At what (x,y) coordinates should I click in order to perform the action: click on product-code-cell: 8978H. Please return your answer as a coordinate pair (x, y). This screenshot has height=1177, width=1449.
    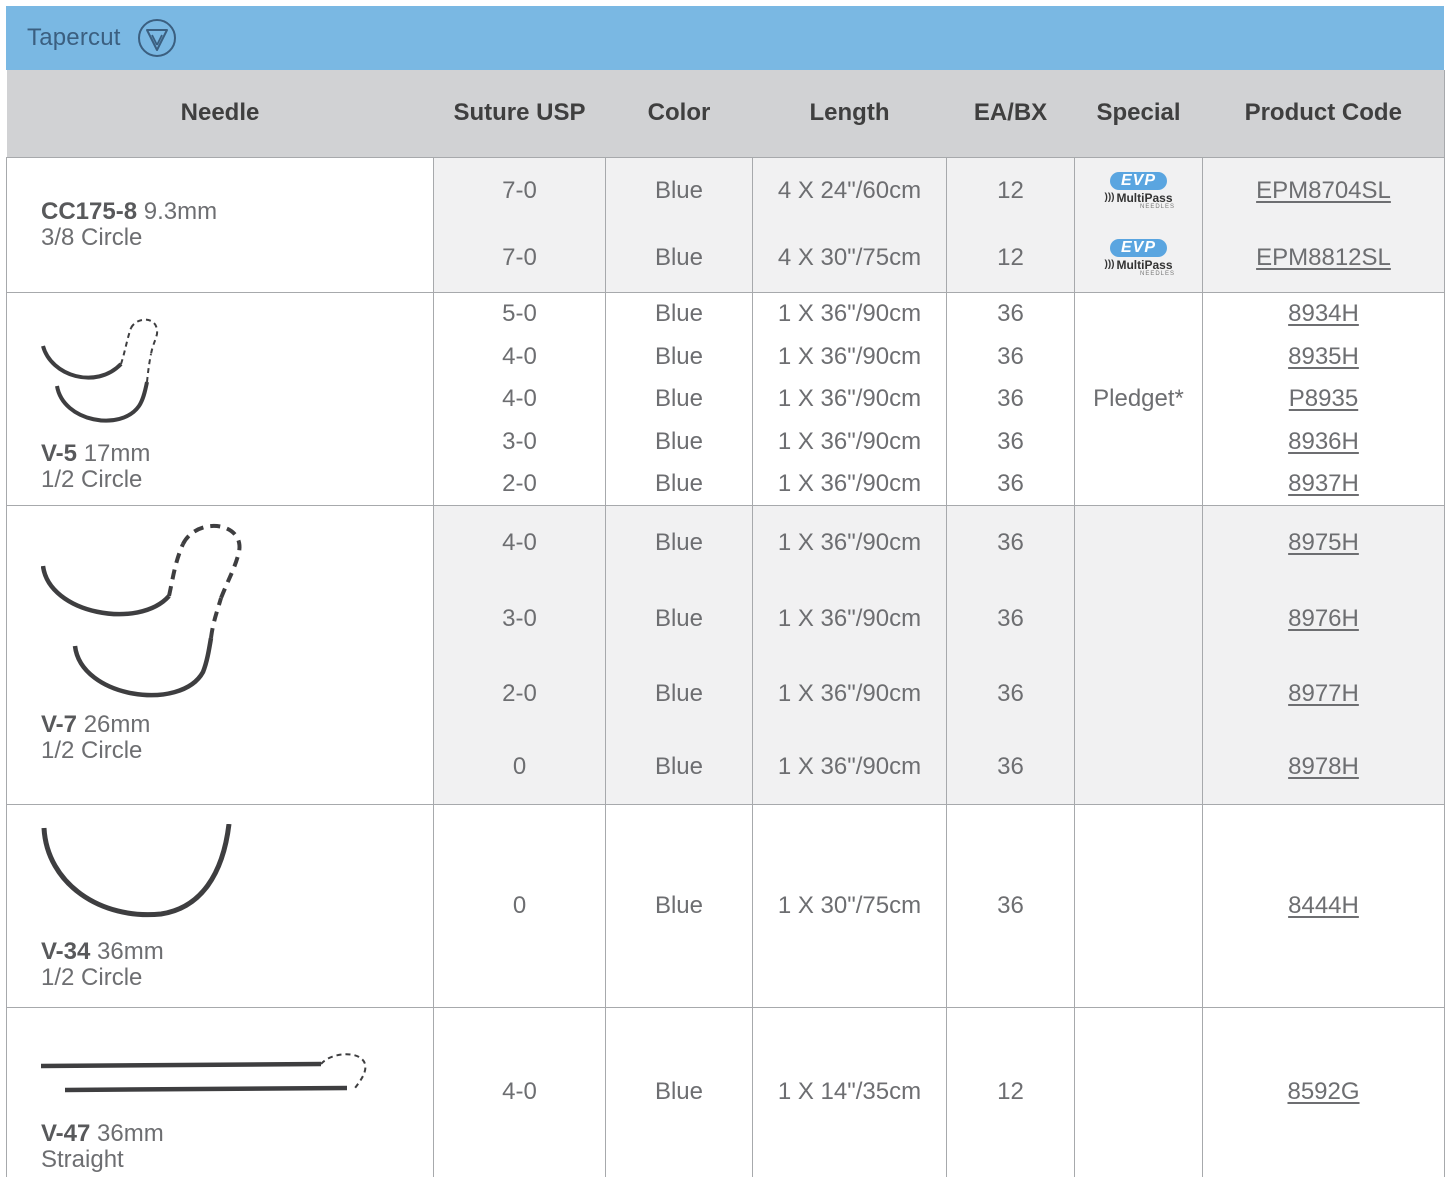
    Looking at the image, I should click on (1323, 767).